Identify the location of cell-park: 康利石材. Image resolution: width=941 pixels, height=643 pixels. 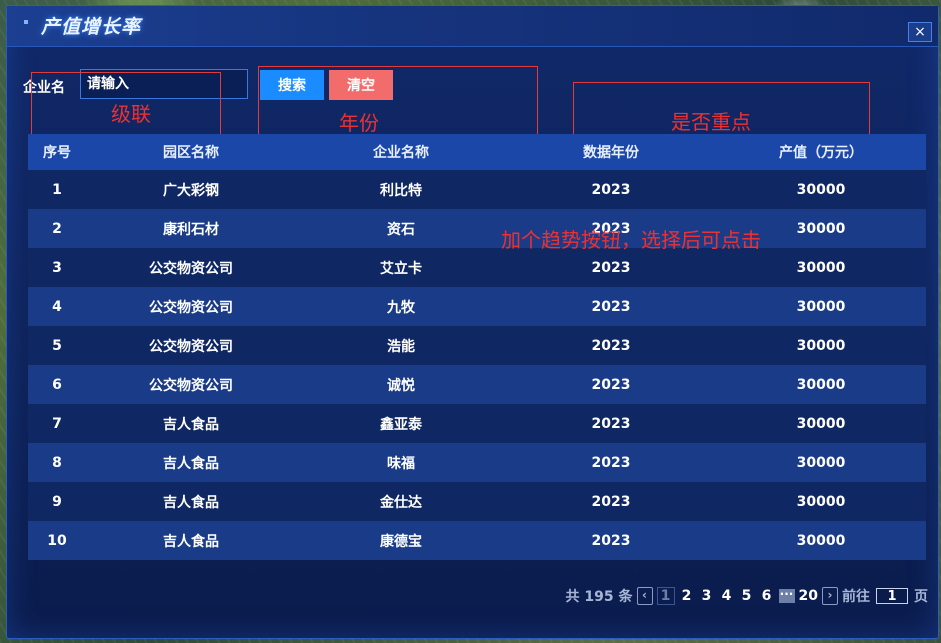
(191, 229).